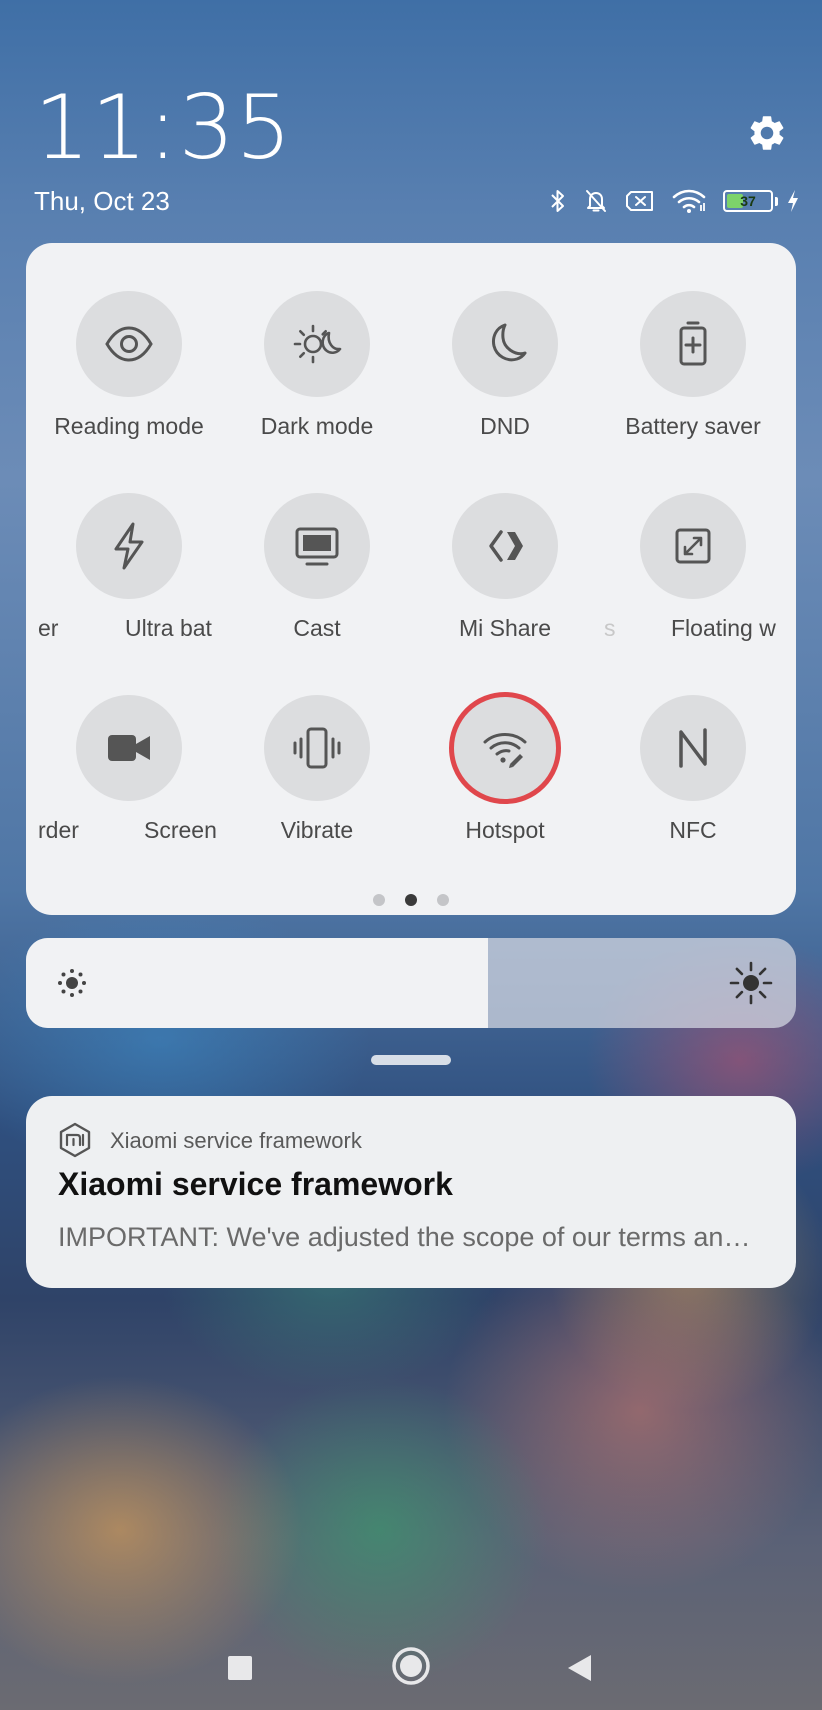 This screenshot has width=822, height=1710. I want to click on battery-plus-icon, so click(693, 343).